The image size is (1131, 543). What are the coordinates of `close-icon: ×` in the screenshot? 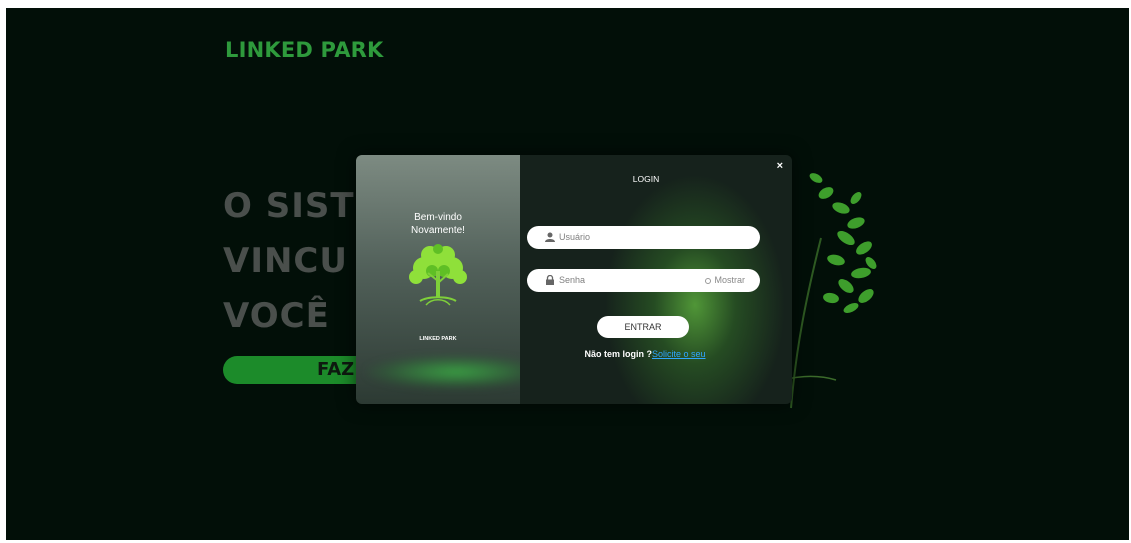 It's located at (780, 166).